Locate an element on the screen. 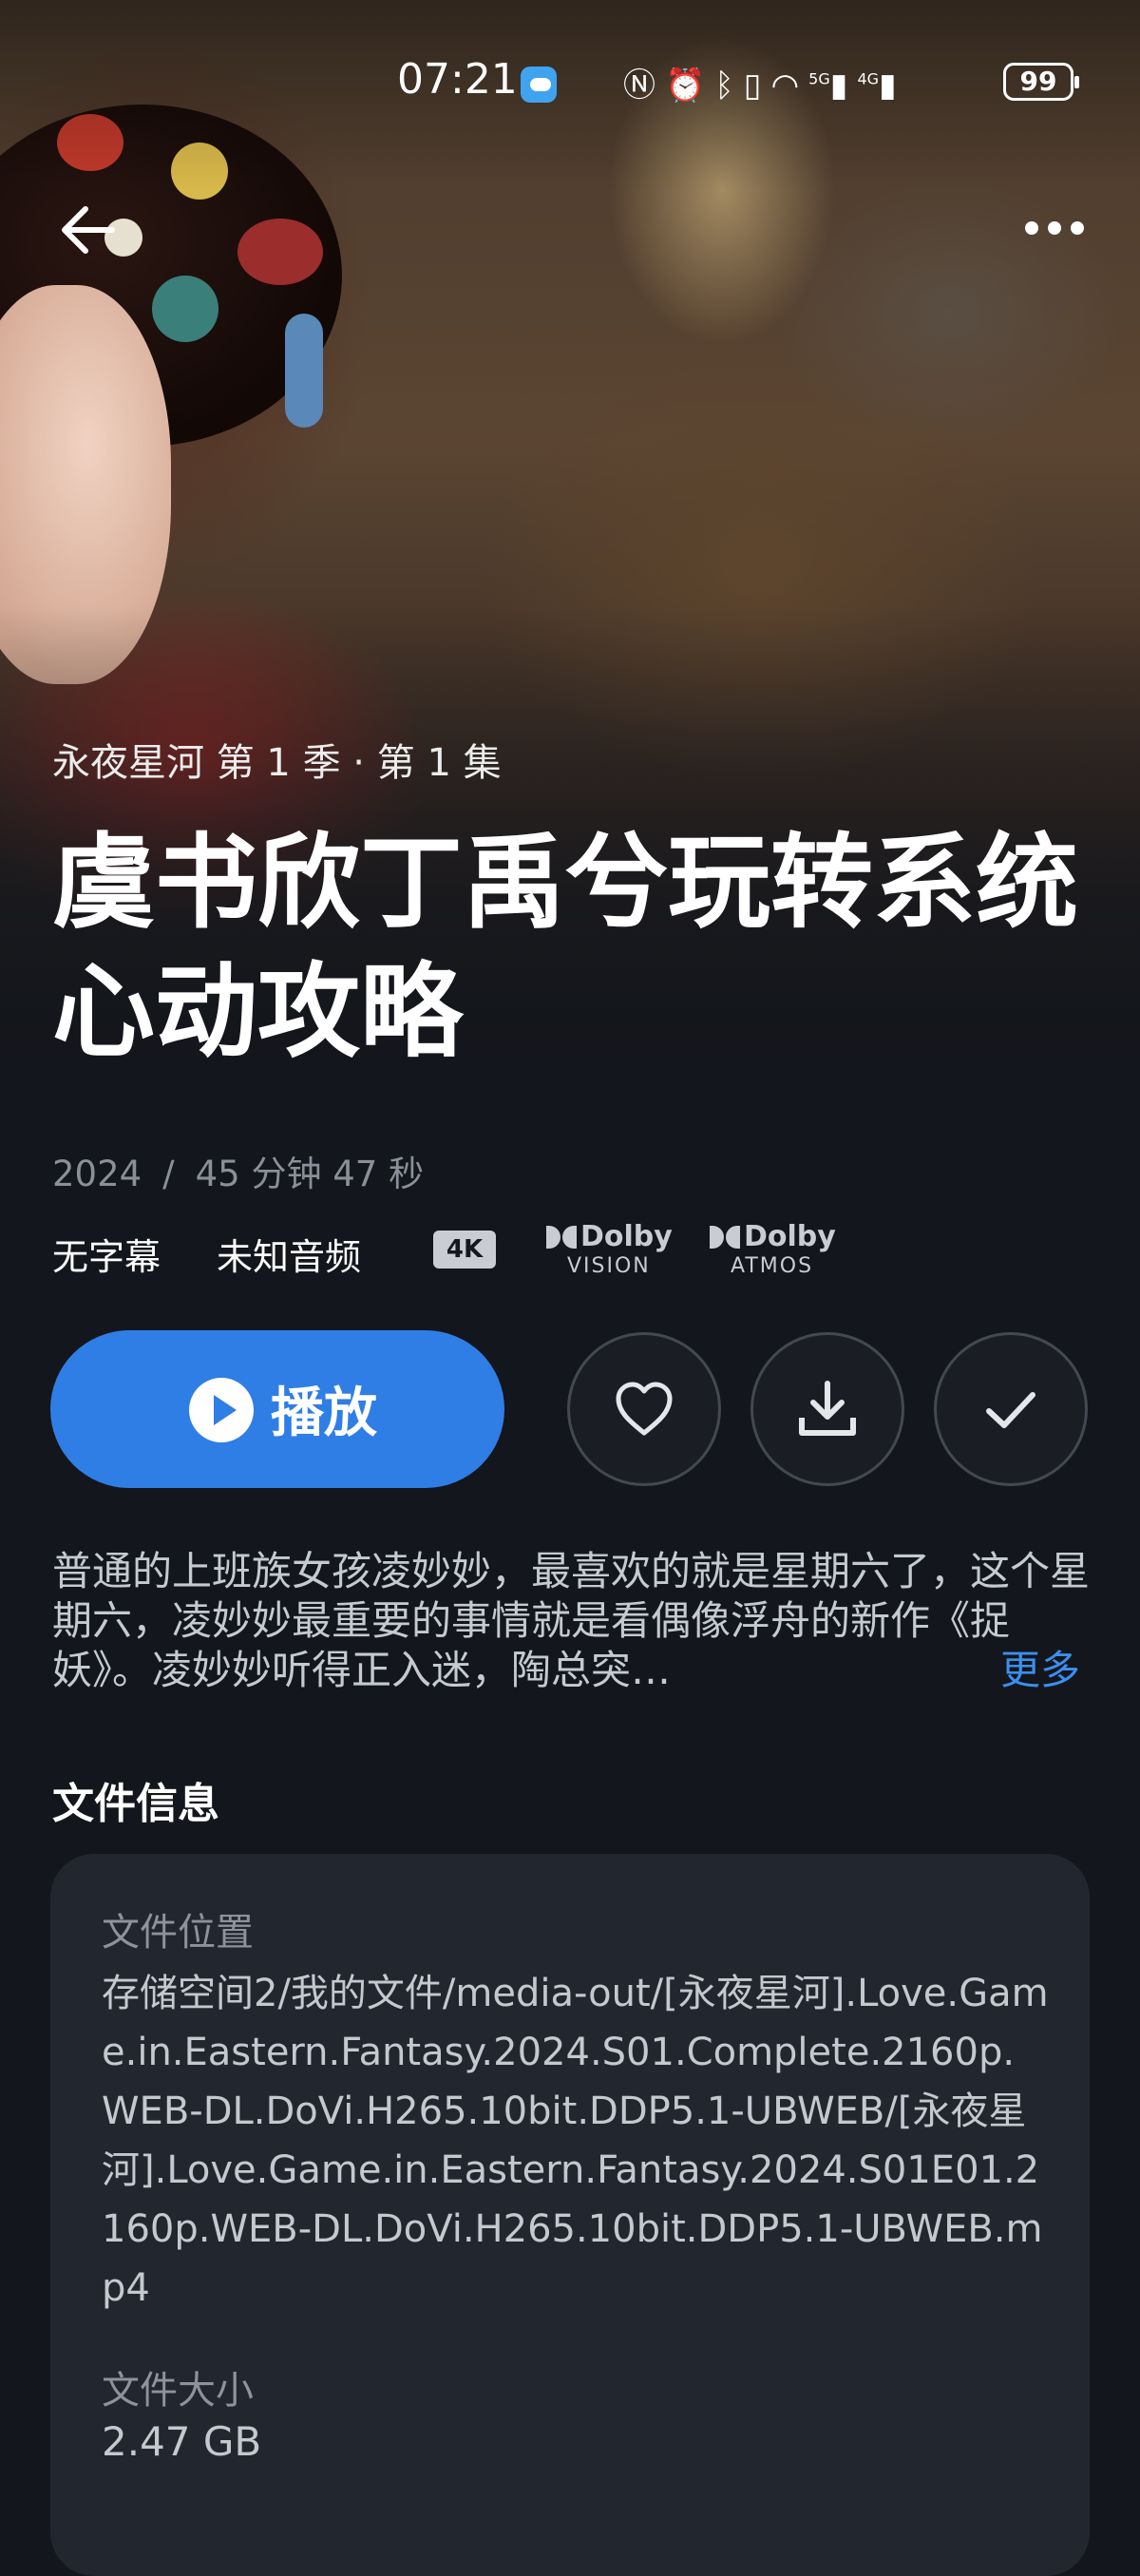  mark-watched-button is located at coordinates (1011, 1409).